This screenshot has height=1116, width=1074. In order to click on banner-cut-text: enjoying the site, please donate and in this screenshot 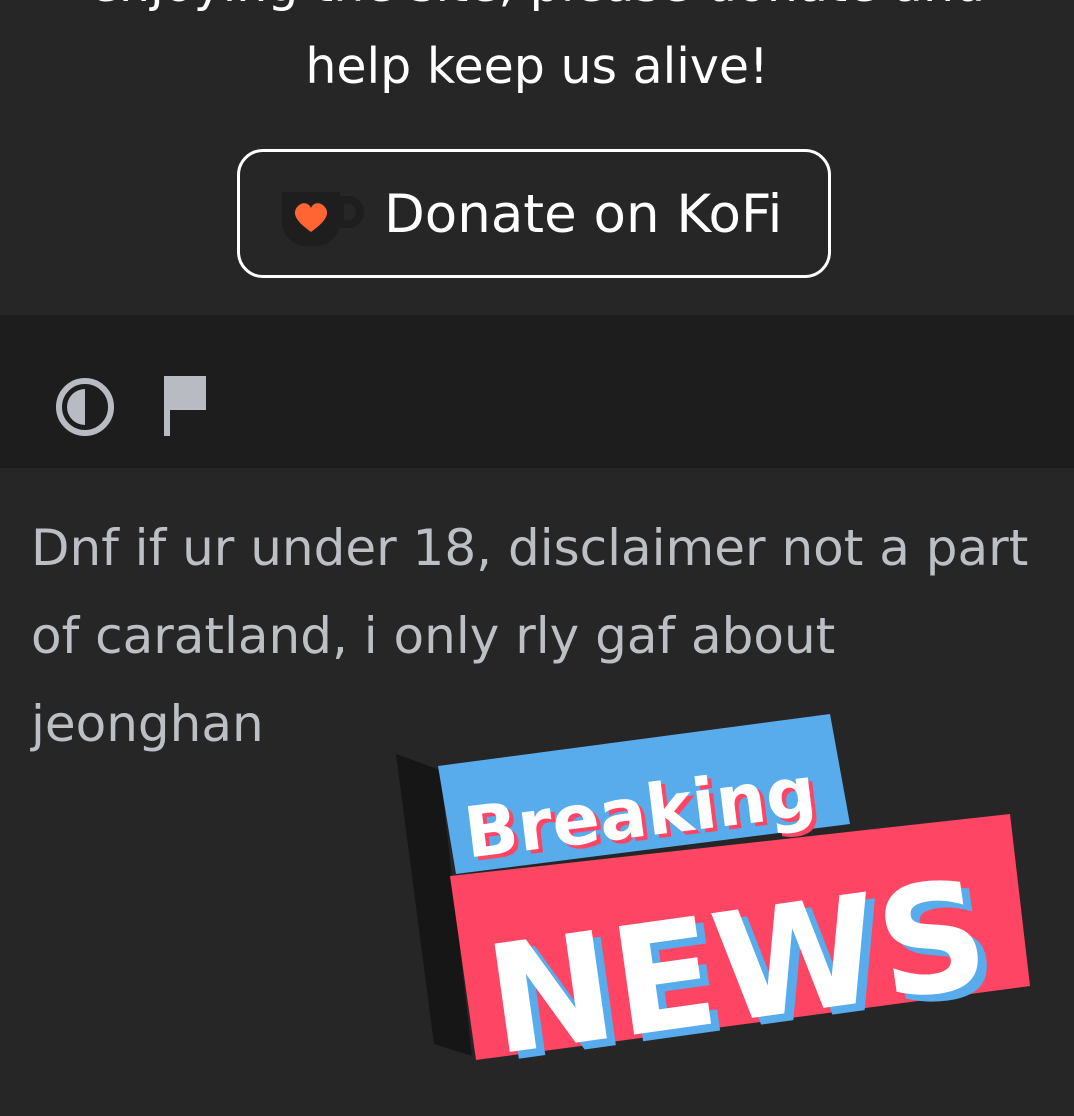, I will do `click(537, 9)`.